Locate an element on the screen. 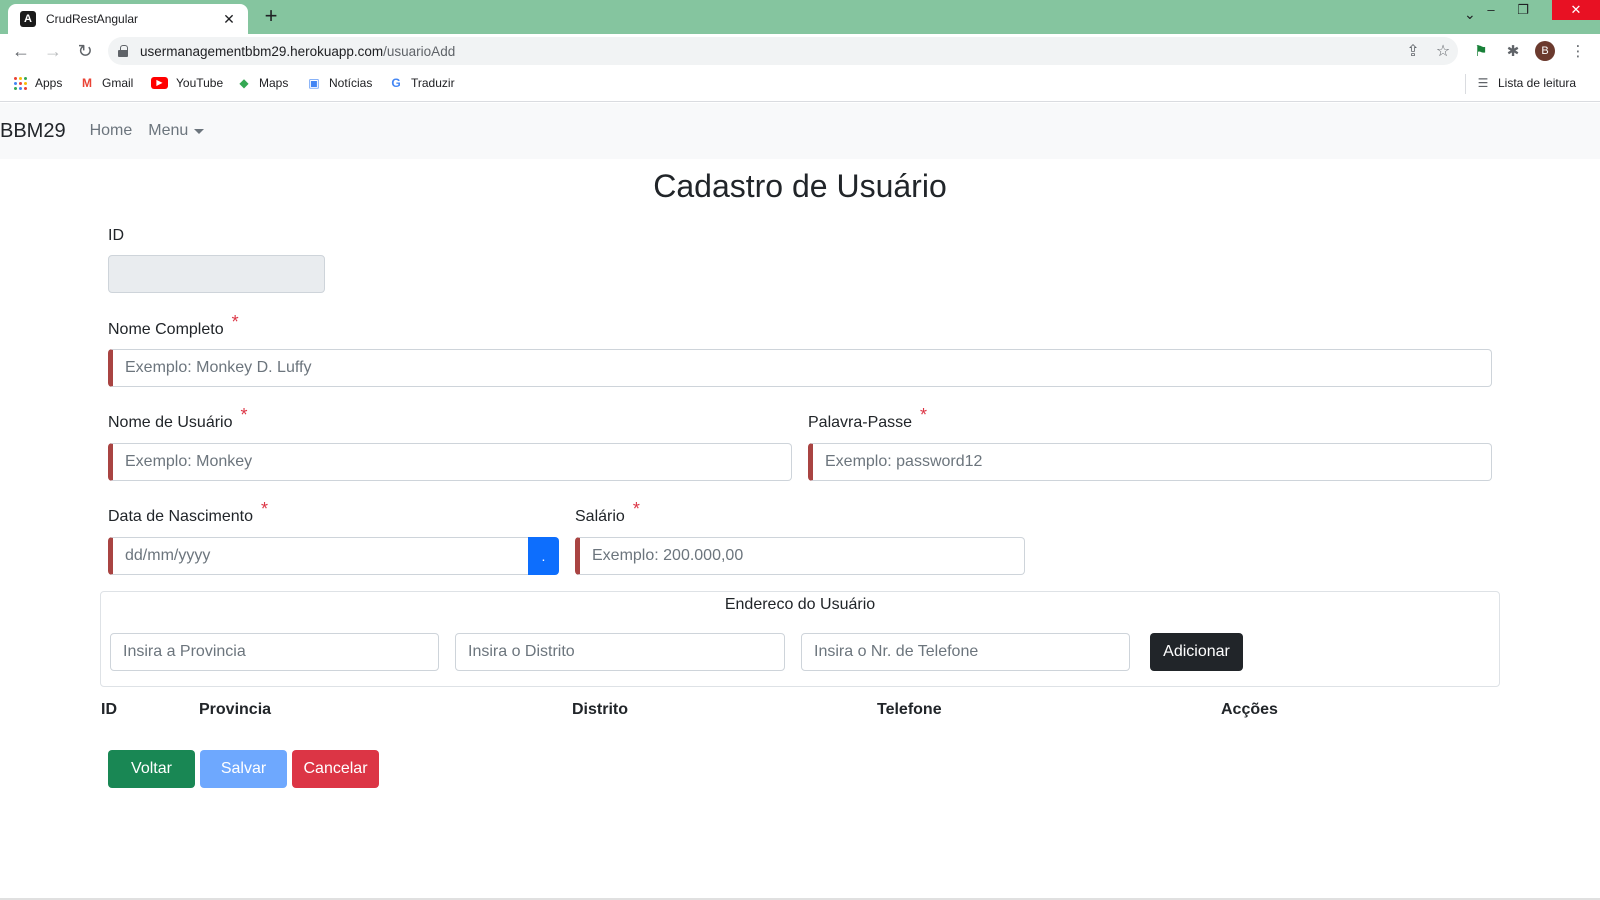 The image size is (1600, 900). table-header-telefone: Telefone is located at coordinates (909, 709).